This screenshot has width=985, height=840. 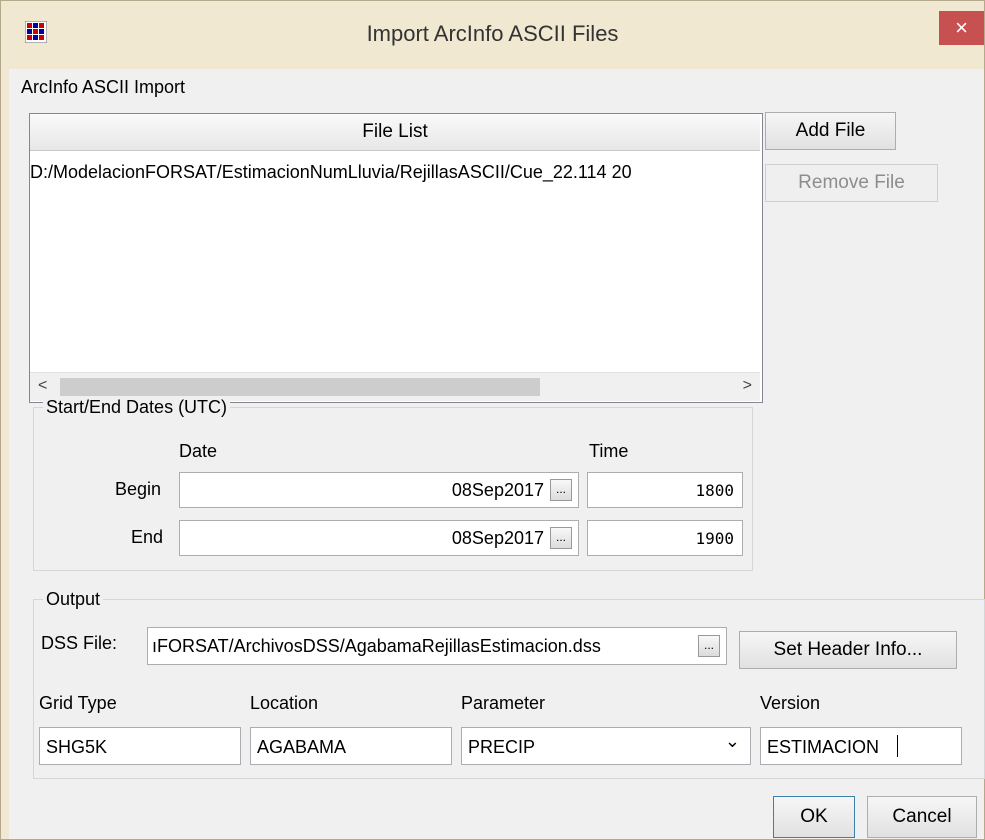 I want to click on remove-file-button: Remove File, so click(x=851, y=183).